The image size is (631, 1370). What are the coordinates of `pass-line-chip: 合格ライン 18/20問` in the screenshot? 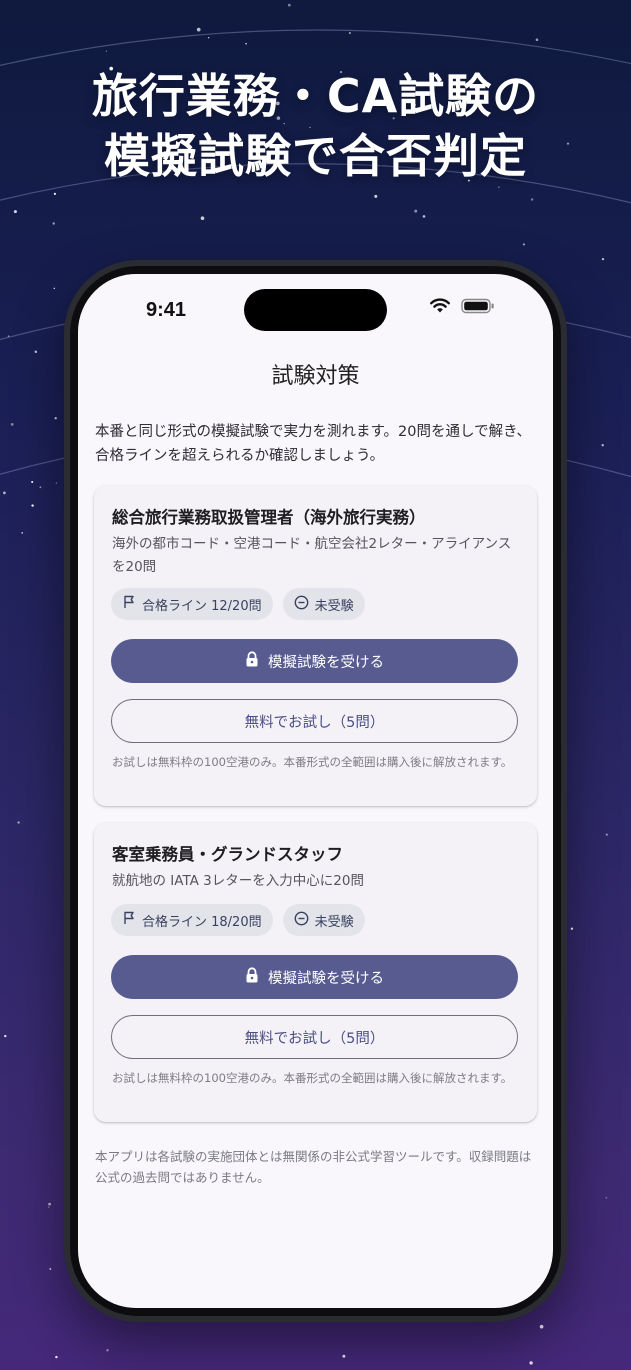 It's located at (192, 920).